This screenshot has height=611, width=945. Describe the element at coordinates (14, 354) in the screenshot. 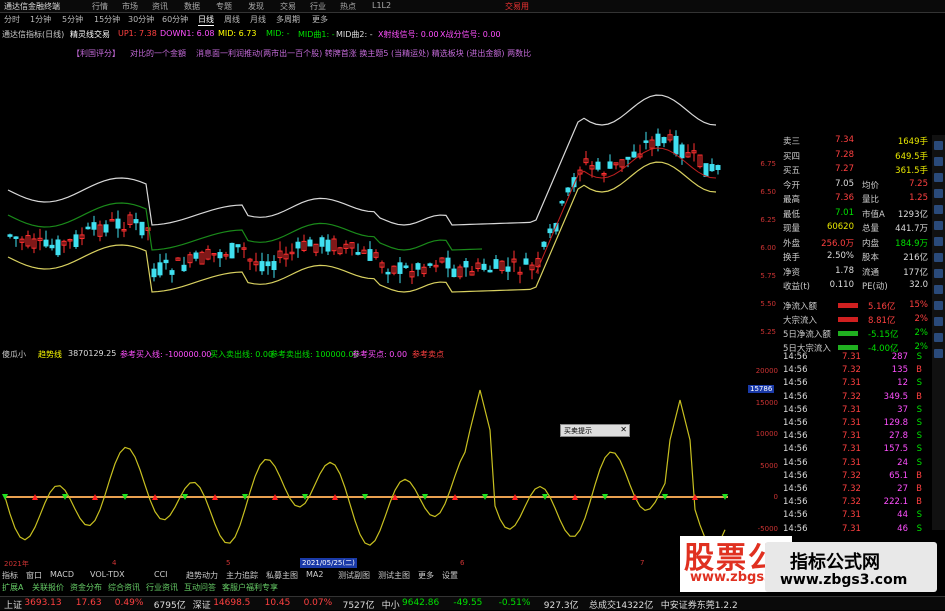

I see `sub-indicator-name: 傻瓜小` at that location.